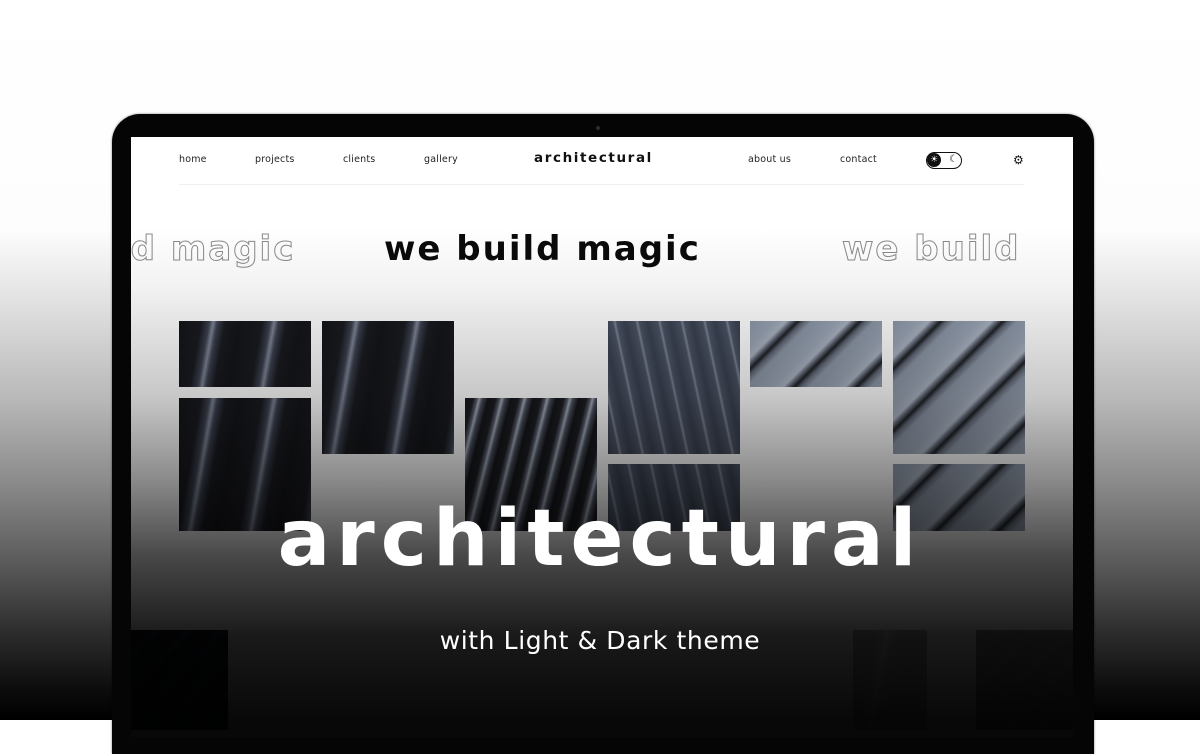  Describe the element at coordinates (931, 249) in the screenshot. I see `marquee-outline-right: we build` at that location.